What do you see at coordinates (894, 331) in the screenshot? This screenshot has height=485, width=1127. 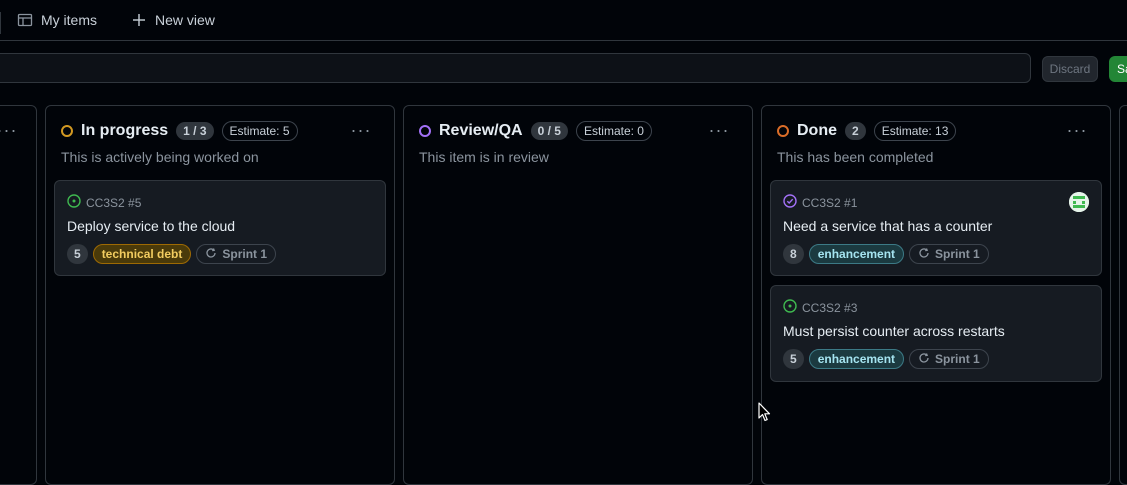 I see `issue-title: Must persist counter across restarts` at bounding box center [894, 331].